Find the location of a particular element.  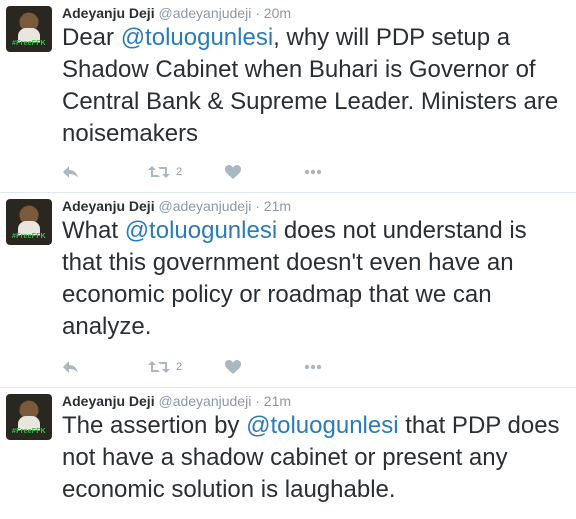

tweet-header: Adeyanju Deji @adeyanjudeji · 20m is located at coordinates (176, 13).